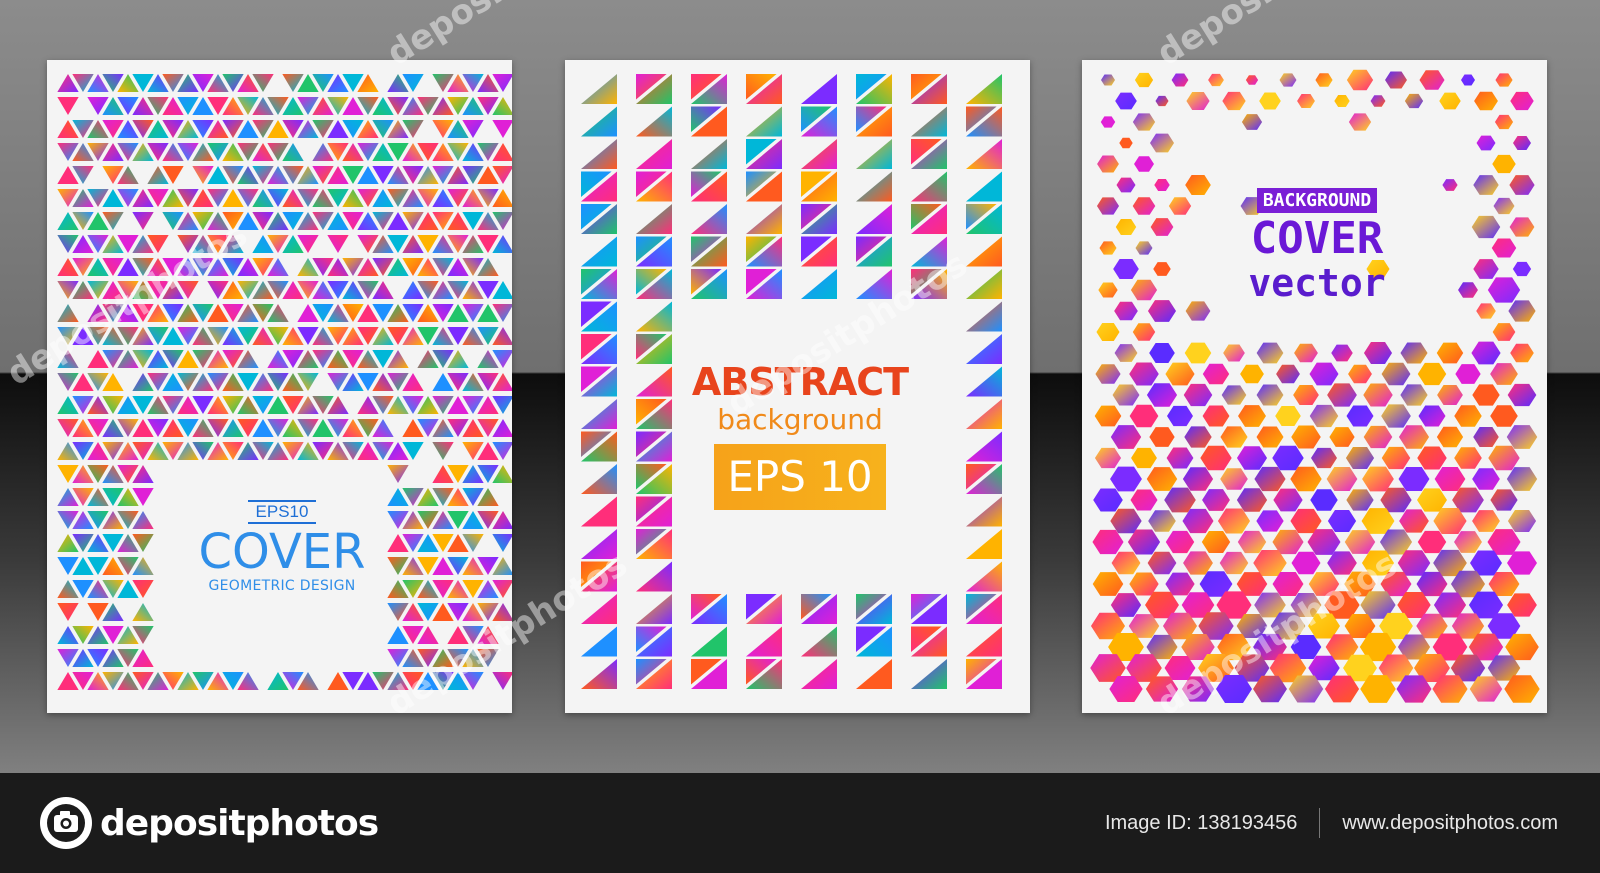 Image resolution: width=1600 pixels, height=873 pixels. I want to click on brand-logo: depositphotos, so click(208, 823).